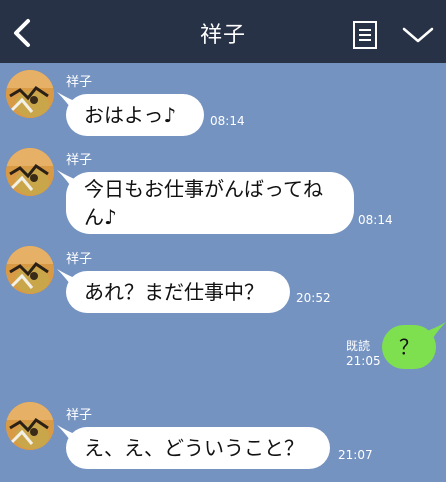  I want to click on message-bubble: おはよっ♪, so click(130, 114).